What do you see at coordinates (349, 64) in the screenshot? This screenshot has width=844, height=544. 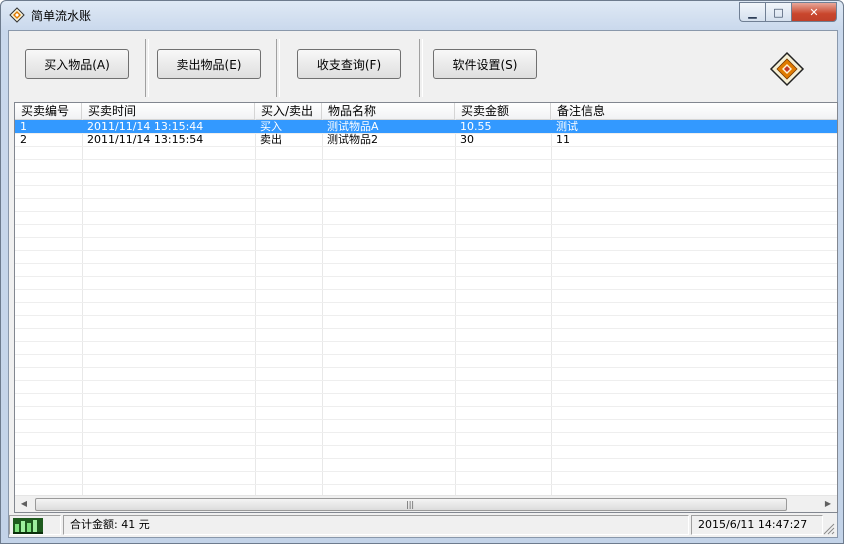 I see `income-query-button: 收支查询(F)` at bounding box center [349, 64].